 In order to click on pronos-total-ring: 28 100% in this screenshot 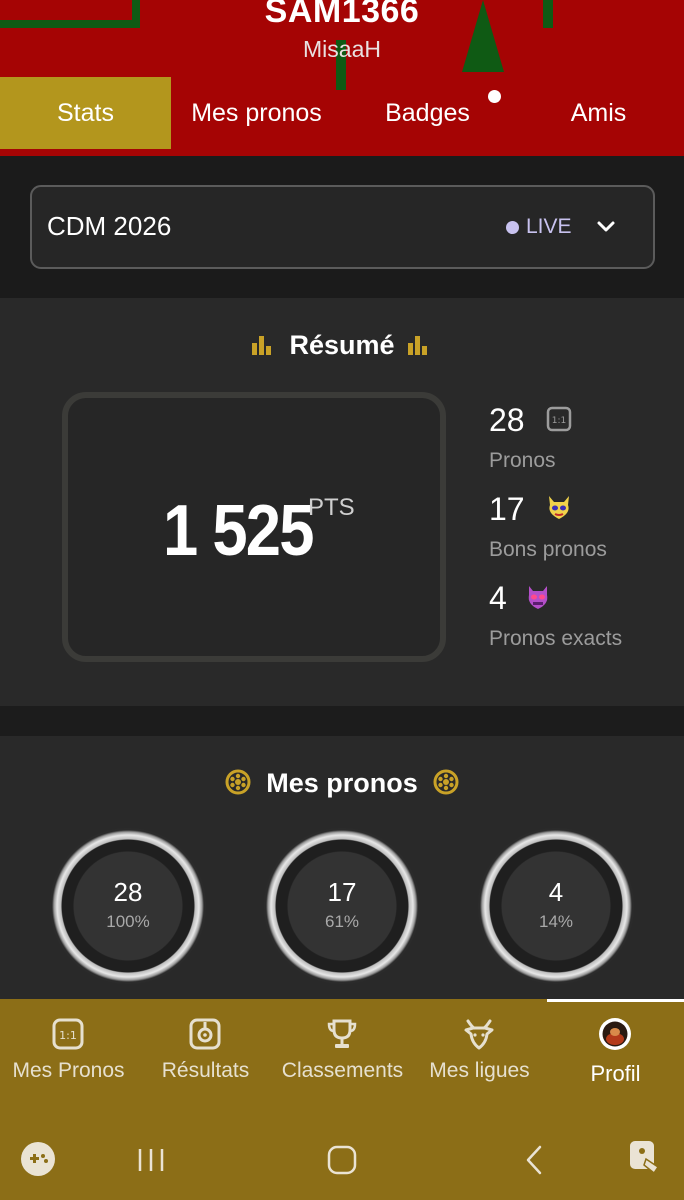, I will do `click(128, 906)`.